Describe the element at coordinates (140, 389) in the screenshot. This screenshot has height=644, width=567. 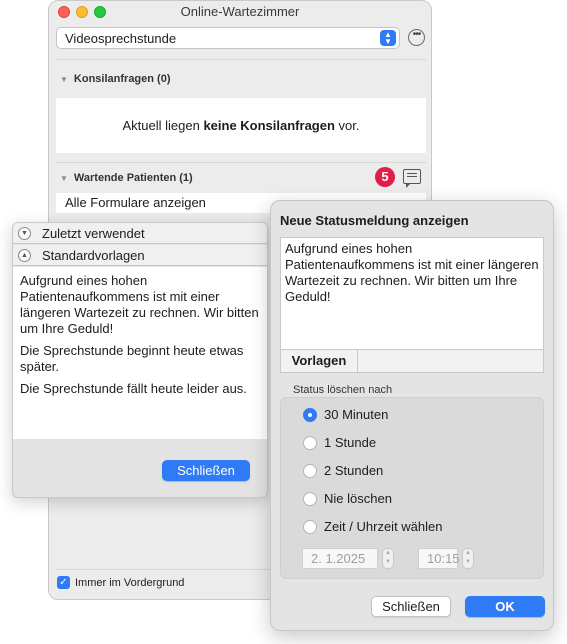
I see `template-item: Die Sprechstunde fällt heute leider aus.` at that location.